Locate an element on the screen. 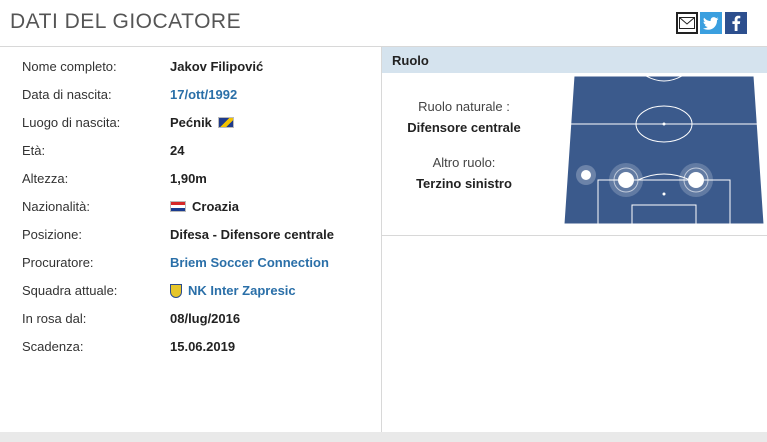  row-agent: Procuratore: Briem Soccer Connection is located at coordinates (190, 265).